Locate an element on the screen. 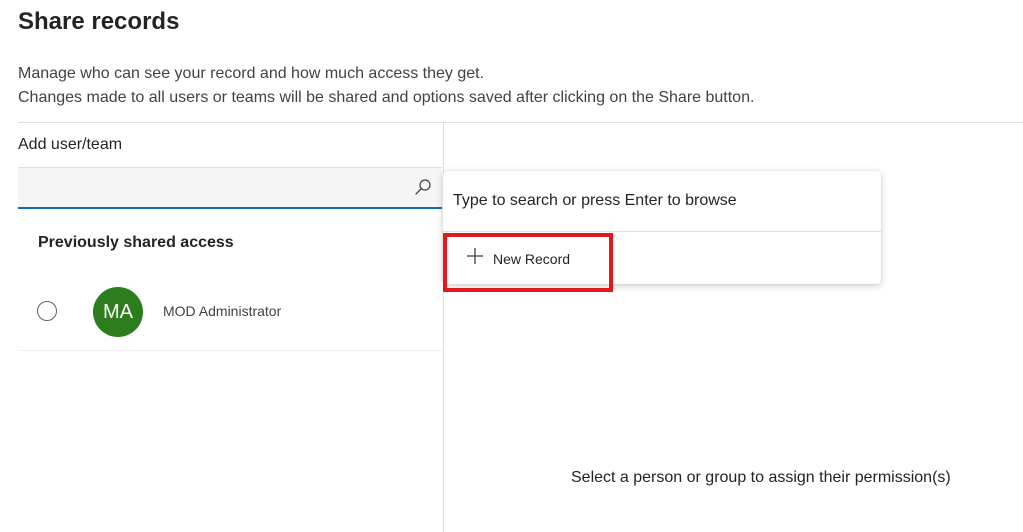 The image size is (1023, 532). plus-icon is located at coordinates (475, 256).